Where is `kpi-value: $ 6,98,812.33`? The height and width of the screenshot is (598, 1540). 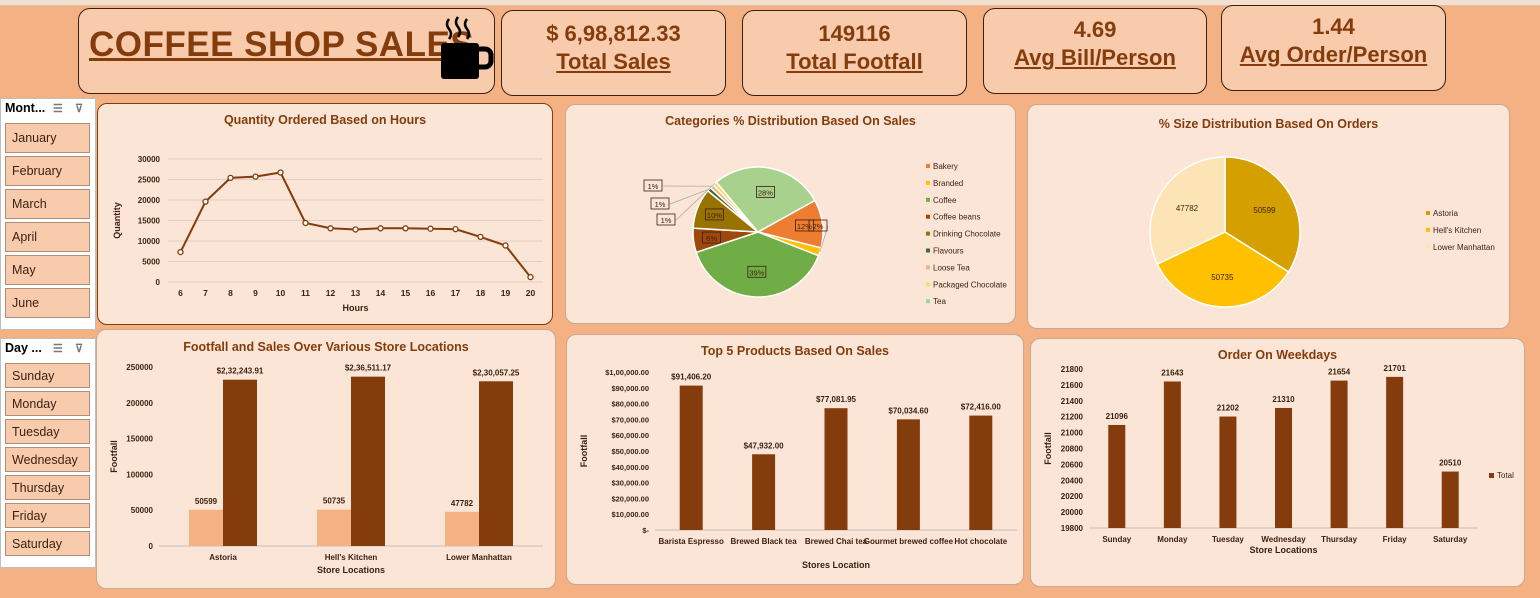
kpi-value: $ 6,98,812.33 is located at coordinates (613, 33).